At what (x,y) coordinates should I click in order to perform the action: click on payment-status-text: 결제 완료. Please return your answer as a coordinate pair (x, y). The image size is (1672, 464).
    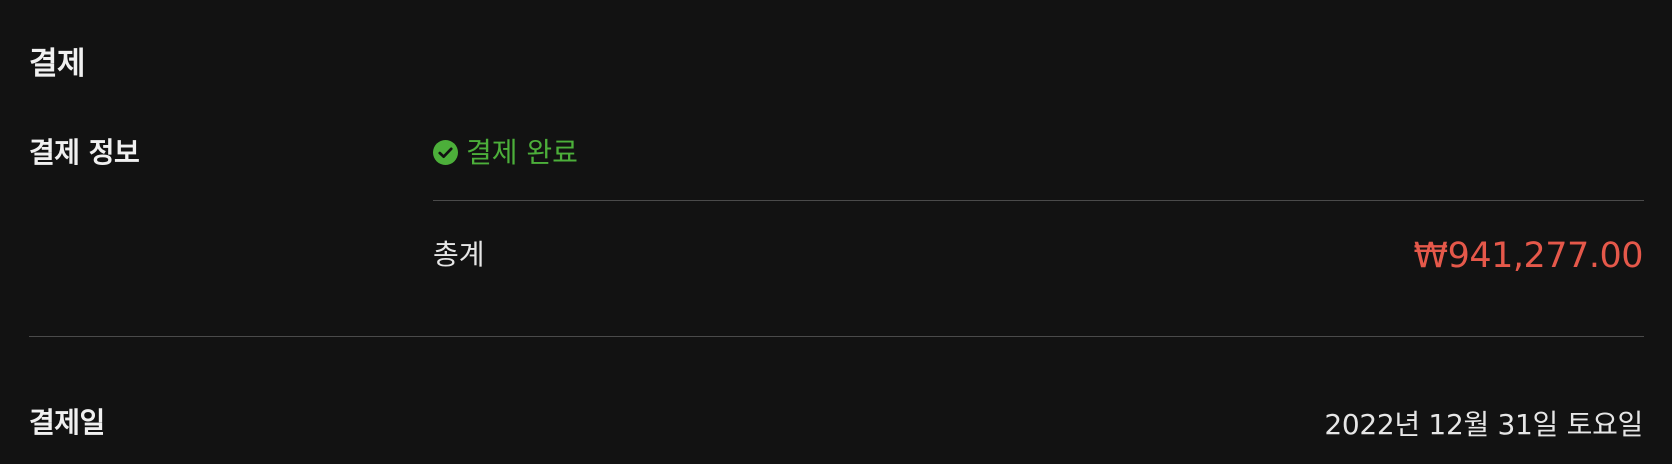
    Looking at the image, I should click on (522, 152).